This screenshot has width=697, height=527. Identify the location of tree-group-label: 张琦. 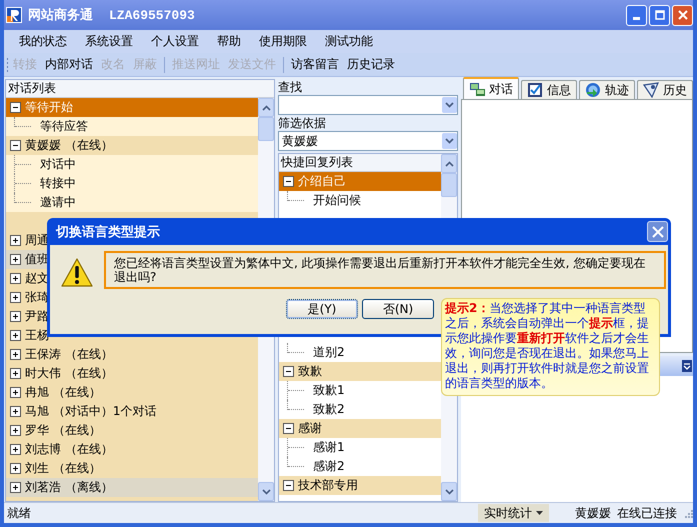
(37, 297).